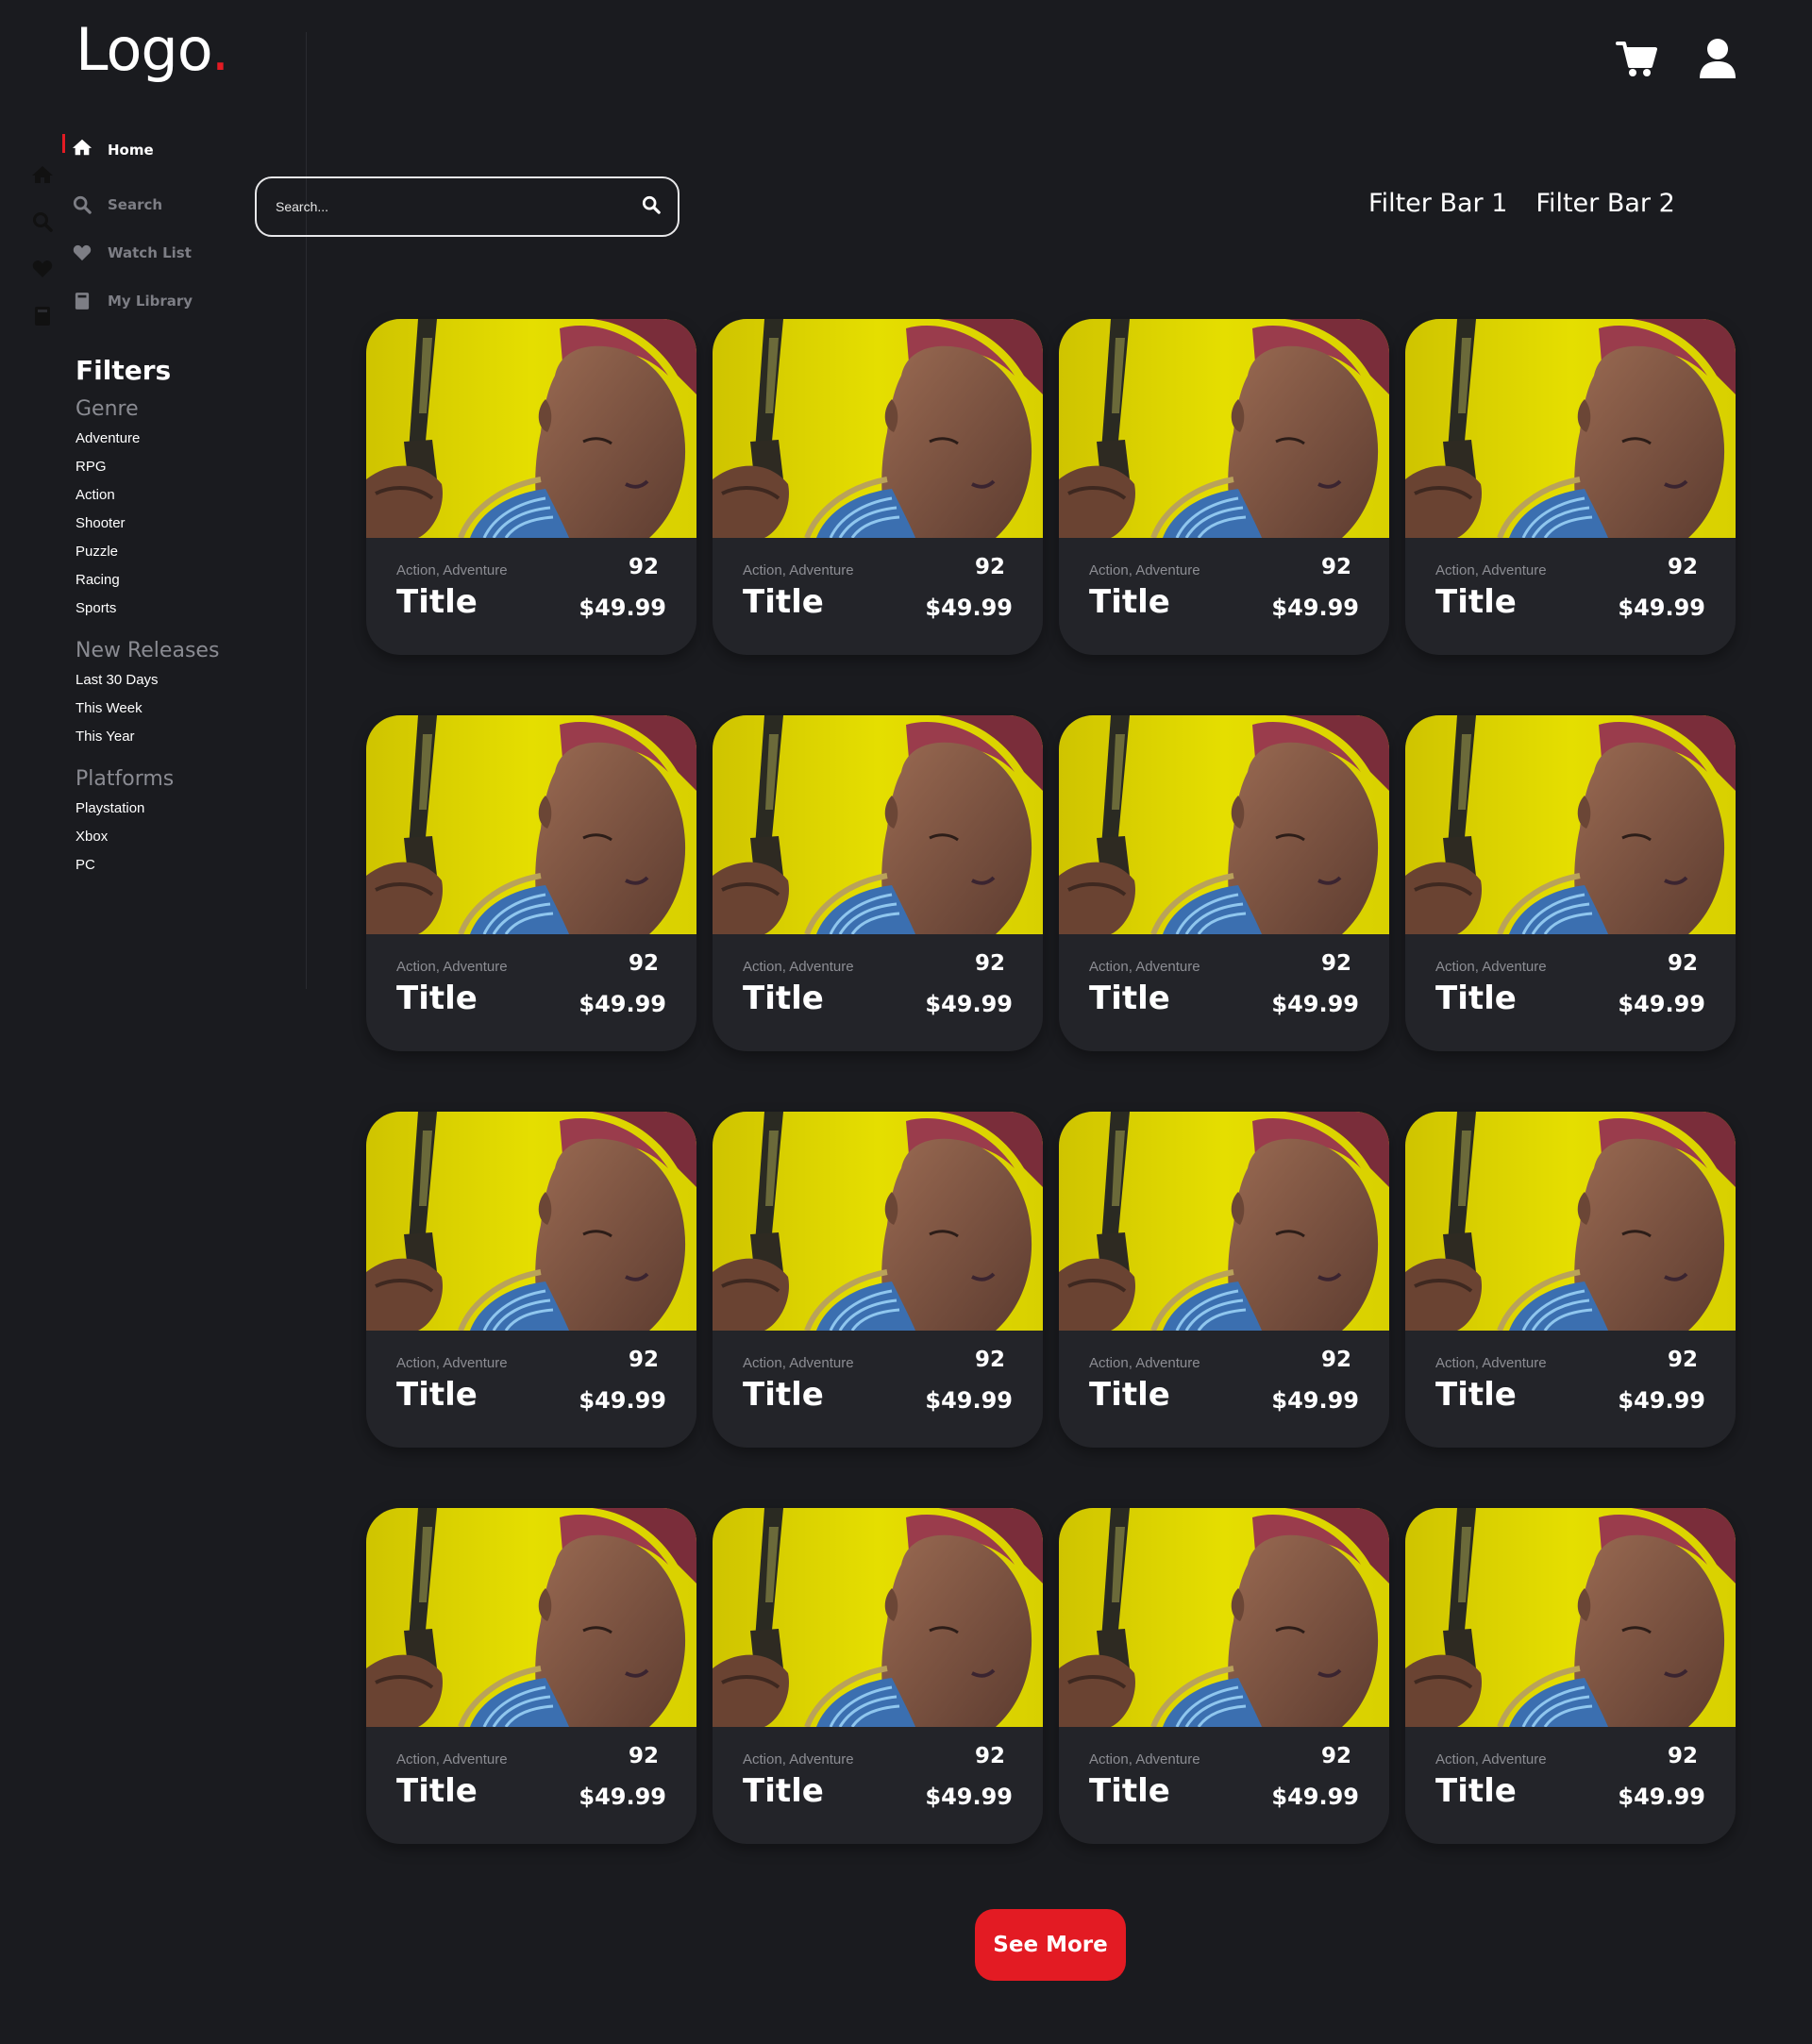 The width and height of the screenshot is (1812, 2044). I want to click on genre-heading: Genre, so click(107, 409).